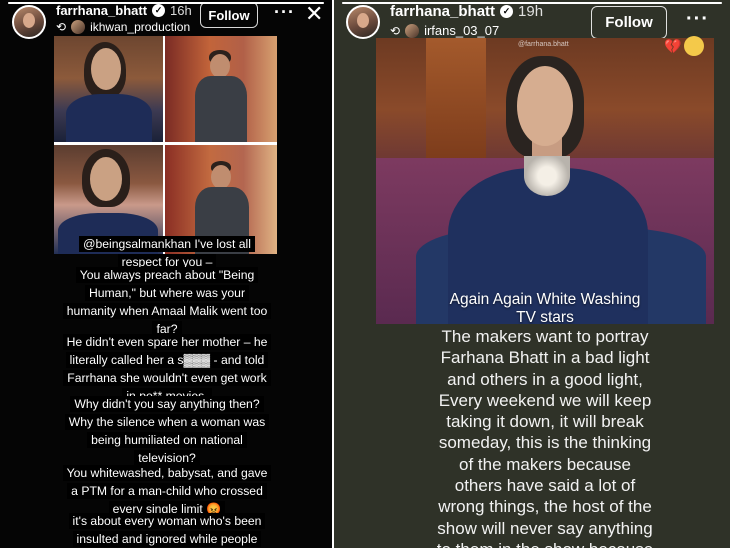  Describe the element at coordinates (545, 528) in the screenshot. I see `body-line: show will never say anything` at that location.